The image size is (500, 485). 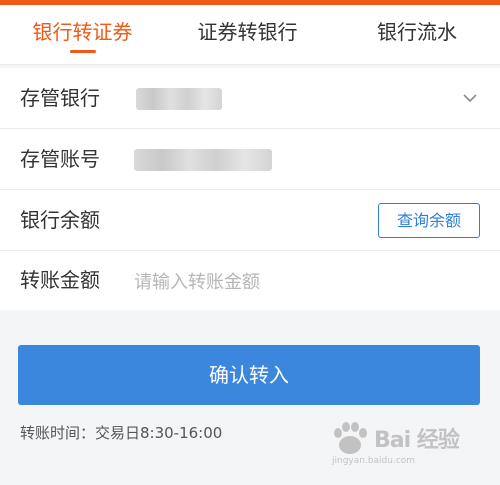 What do you see at coordinates (417, 440) in the screenshot?
I see `watermark-text: Bai 经验` at bounding box center [417, 440].